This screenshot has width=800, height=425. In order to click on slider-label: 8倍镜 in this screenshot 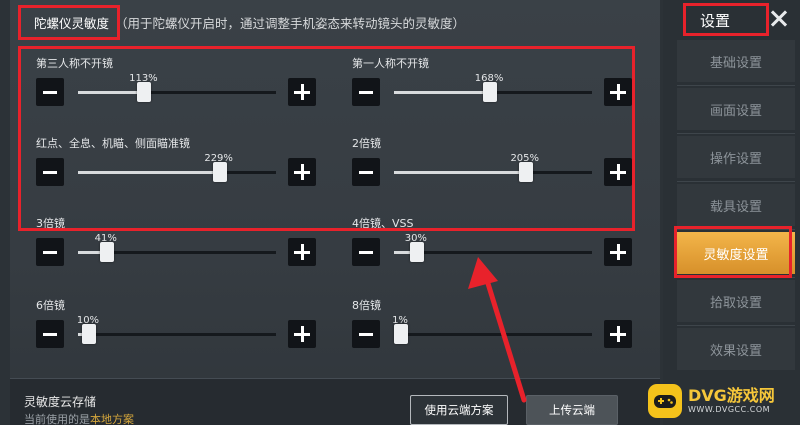, I will do `click(366, 305)`.